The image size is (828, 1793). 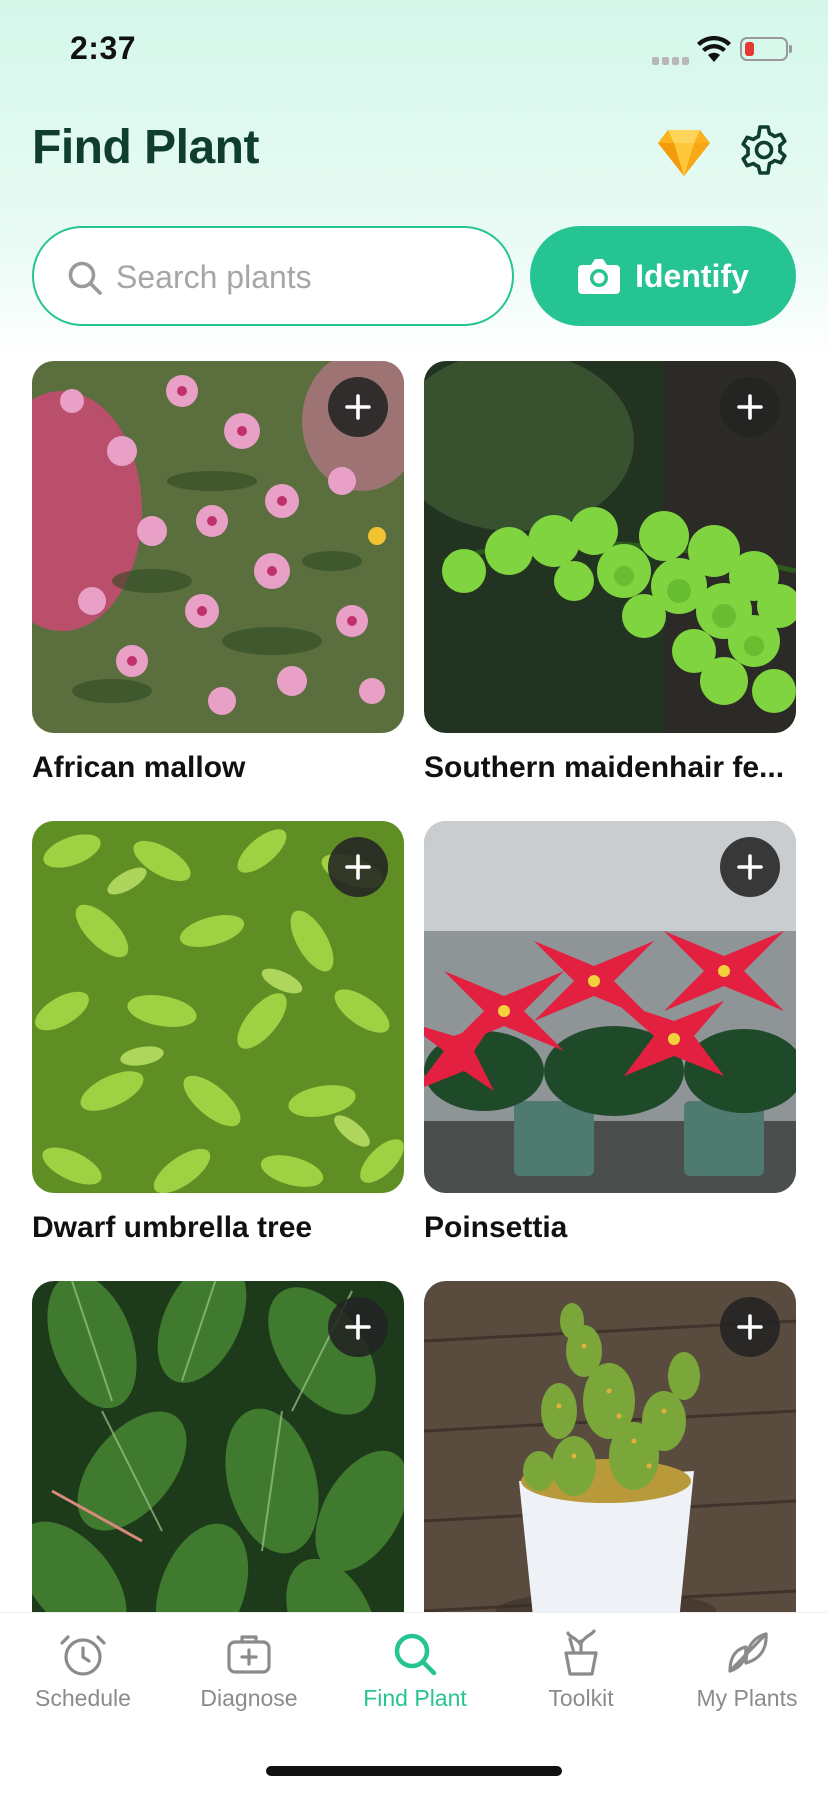 What do you see at coordinates (249, 1698) in the screenshot?
I see `tab-label: Diagnose` at bounding box center [249, 1698].